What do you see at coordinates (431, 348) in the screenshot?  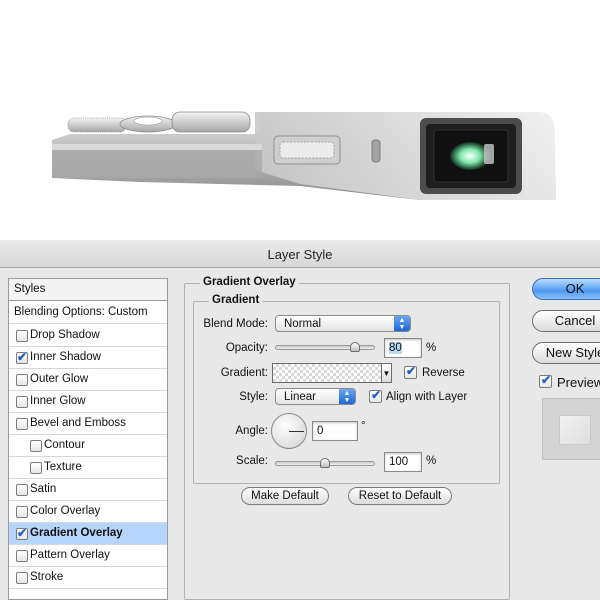 I see `opacity-unit: %` at bounding box center [431, 348].